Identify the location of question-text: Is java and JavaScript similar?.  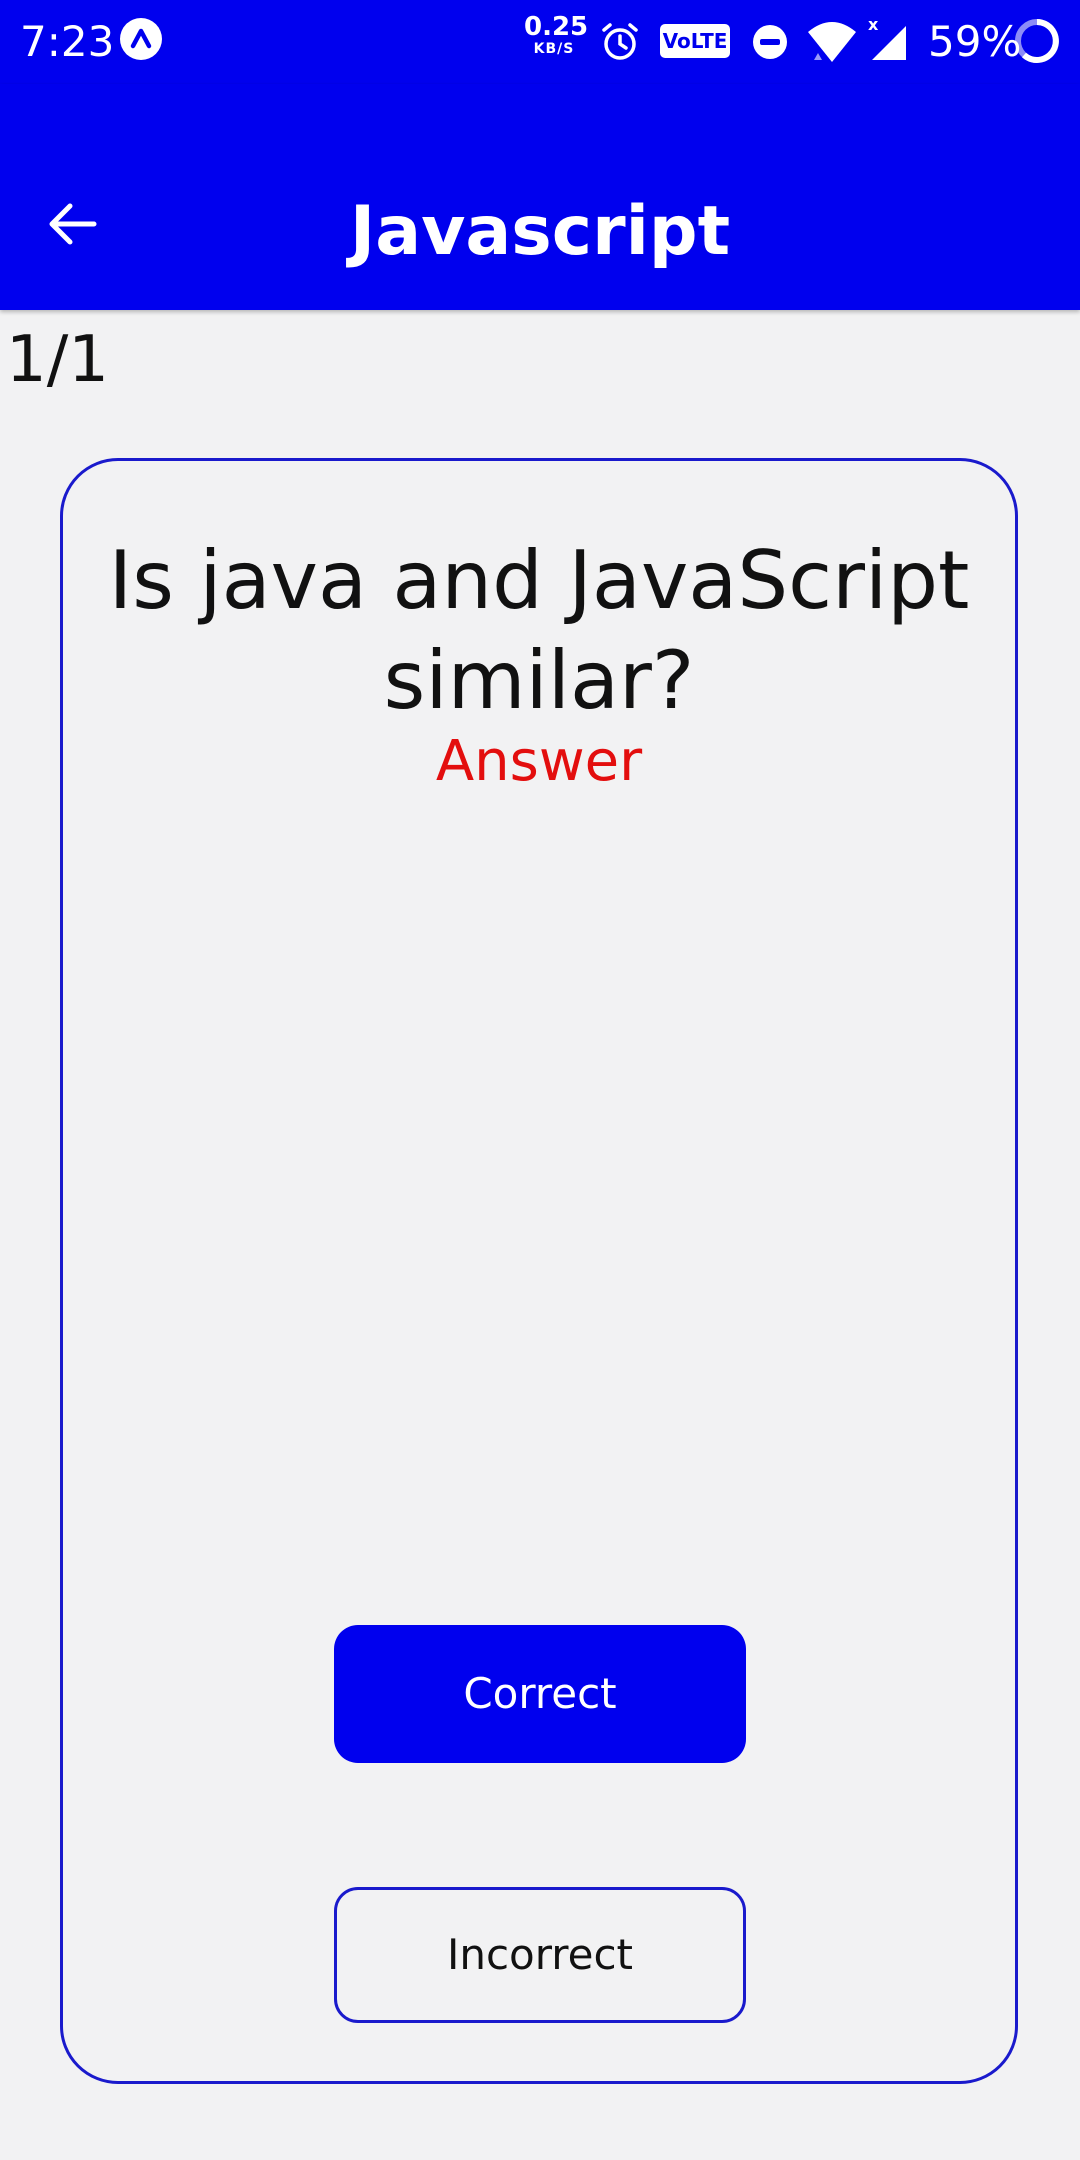
(539, 630).